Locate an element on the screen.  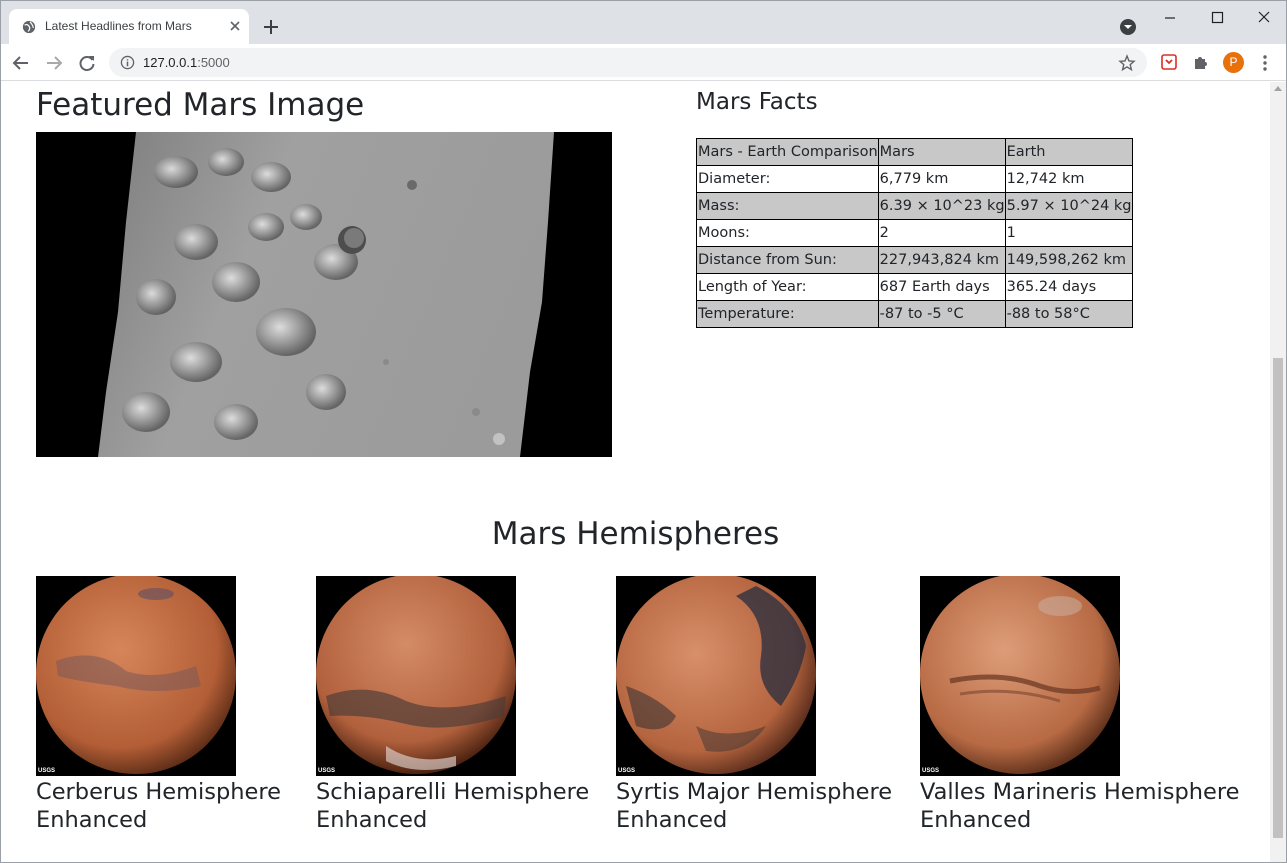
back-arrow-icon is located at coordinates (21, 63).